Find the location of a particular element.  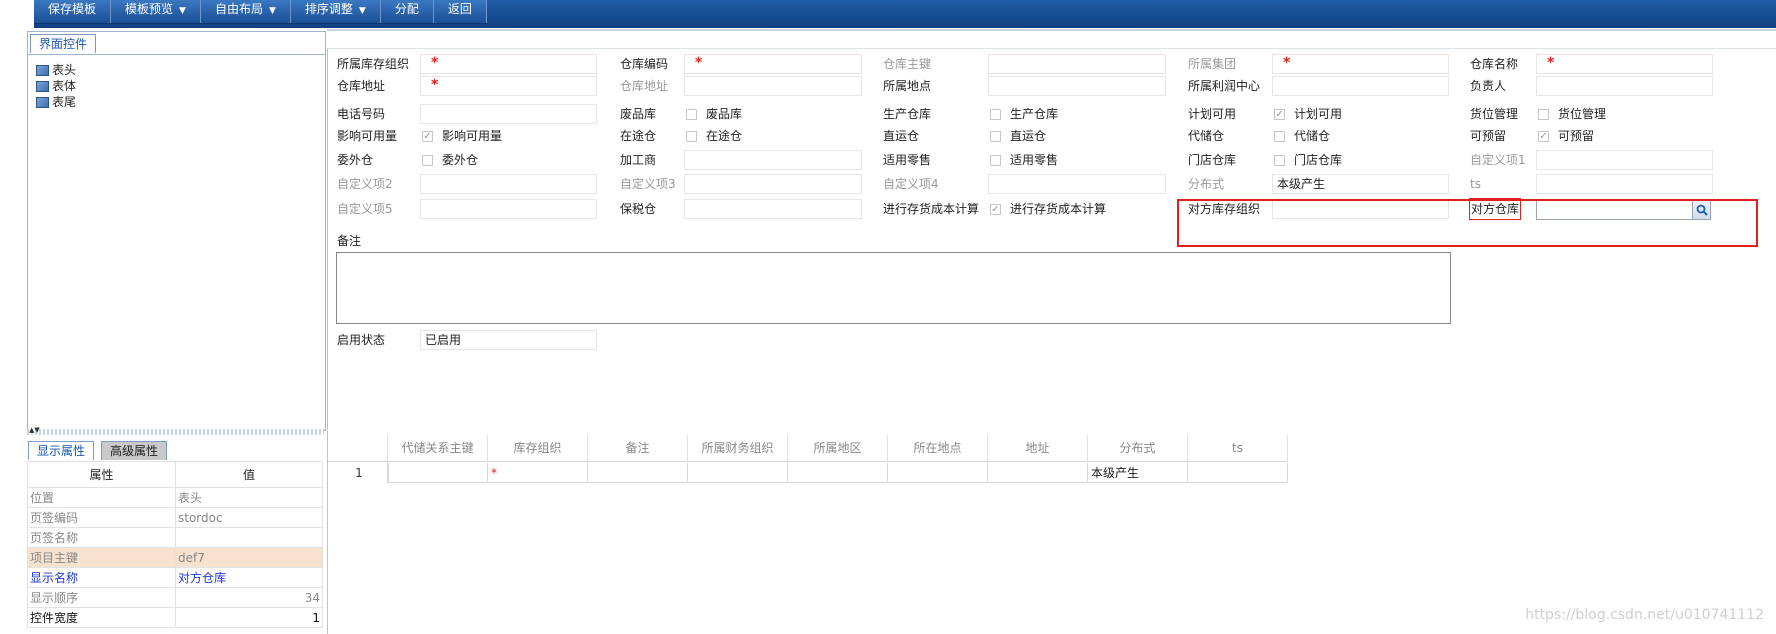

table-row: 显示顺序 34 is located at coordinates (175, 597).